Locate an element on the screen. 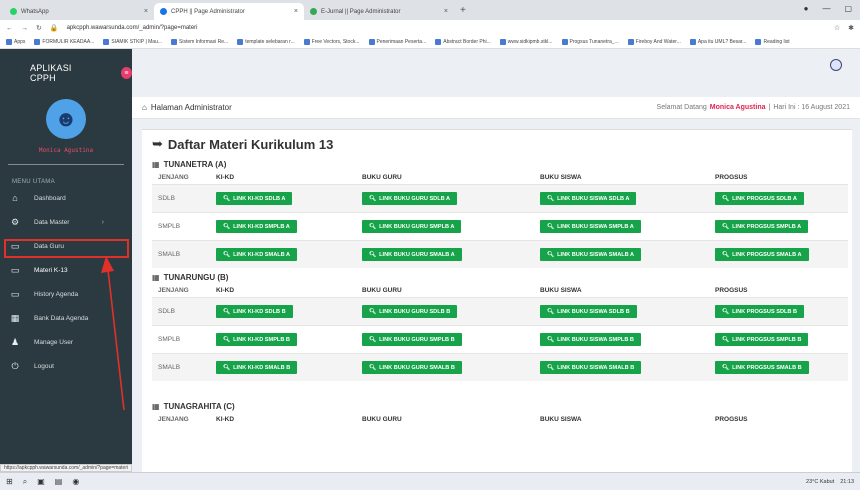 The height and width of the screenshot is (490, 860). link-label: LINK BUKU GURU SMPLB B is located at coordinates (417, 339).